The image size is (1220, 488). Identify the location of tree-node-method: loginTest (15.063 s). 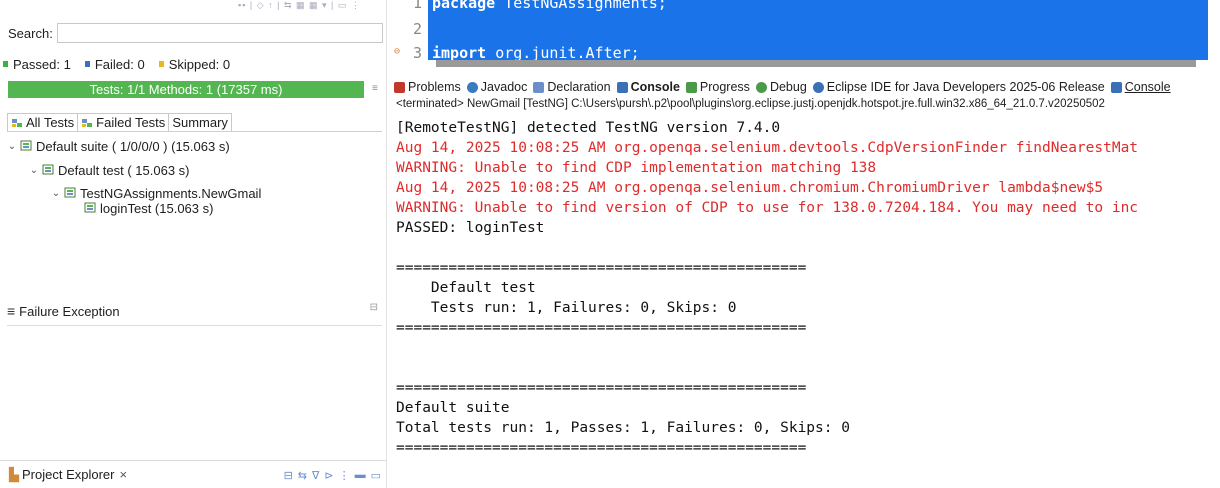
(148, 208).